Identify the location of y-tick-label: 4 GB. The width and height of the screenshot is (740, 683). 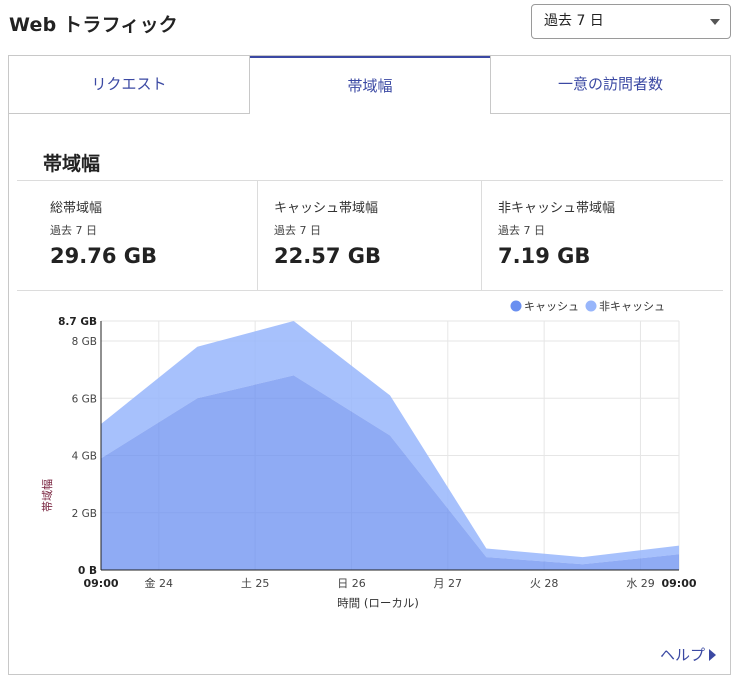
(84, 457).